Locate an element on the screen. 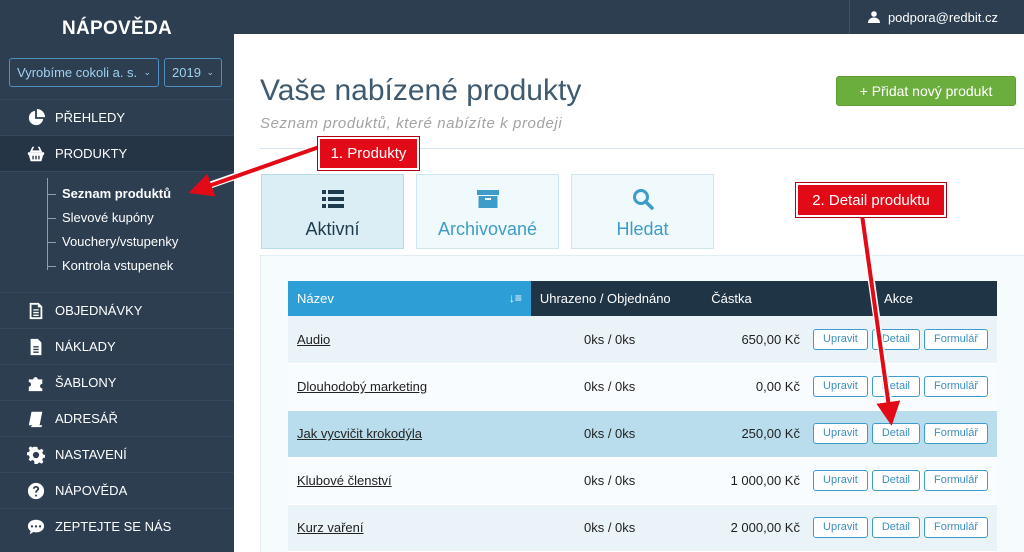  product-name-cell: Jak vycvičit krokodýla is located at coordinates (409, 434).